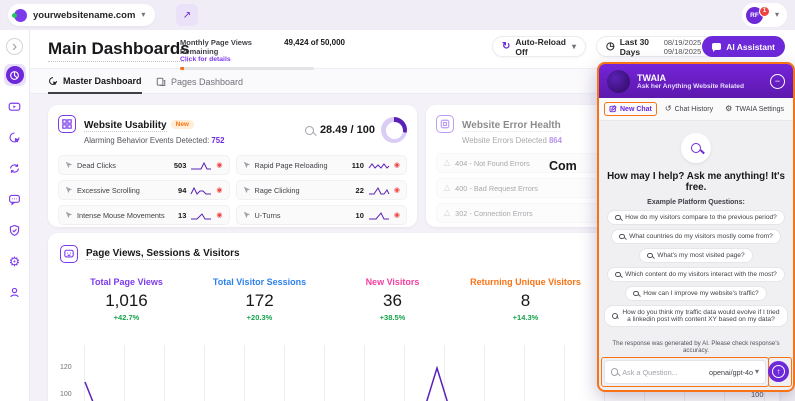 The height and width of the screenshot is (401, 795). Describe the element at coordinates (777, 81) in the screenshot. I see `minimize-button: −` at that location.